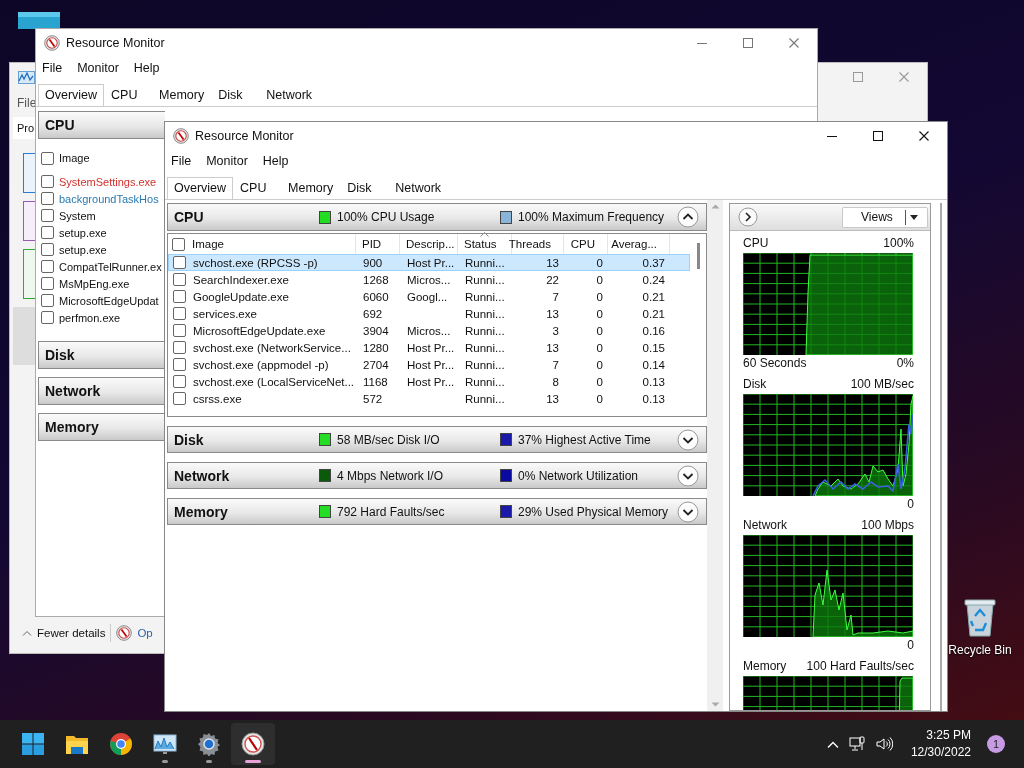 This screenshot has height=768, width=1024. Describe the element at coordinates (980, 617) in the screenshot. I see `recycle-bin-icon` at that location.